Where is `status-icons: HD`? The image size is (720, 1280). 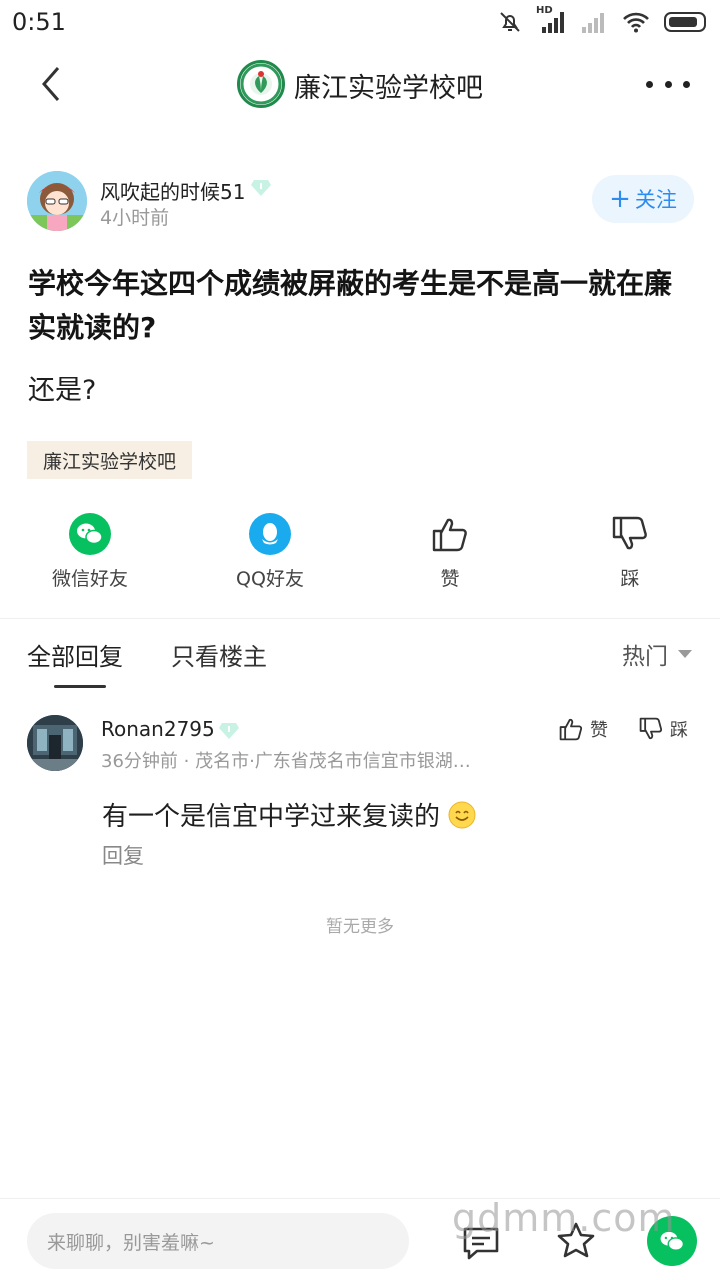
status-icons: HD is located at coordinates (603, 20).